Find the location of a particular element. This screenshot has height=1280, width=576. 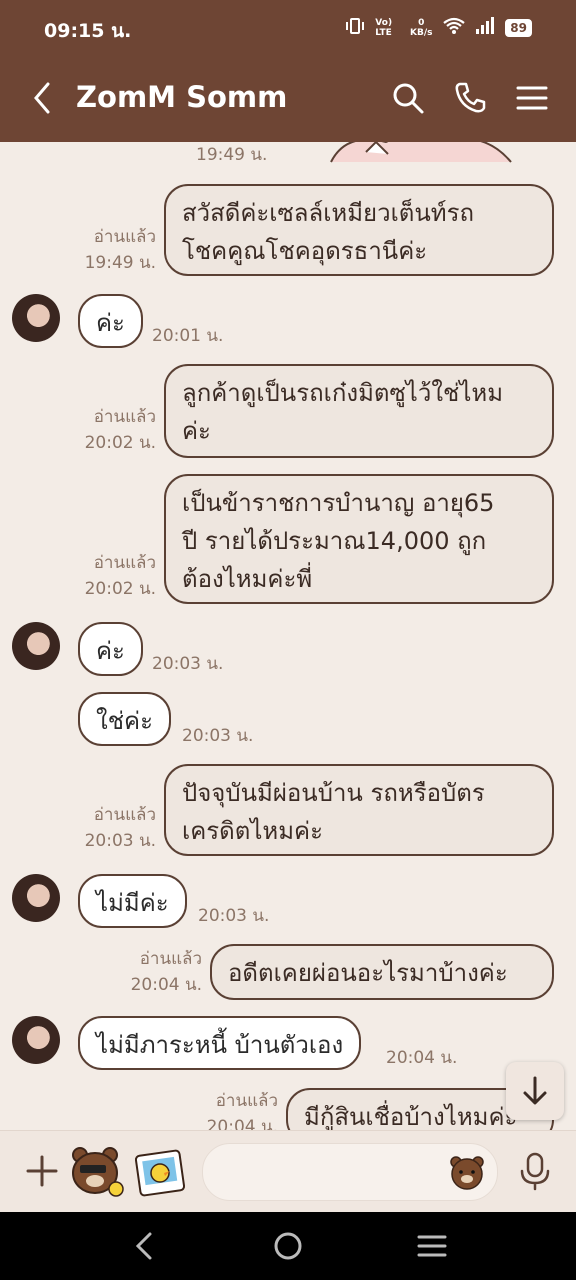

wifi-icon is located at coordinates (454, 27).